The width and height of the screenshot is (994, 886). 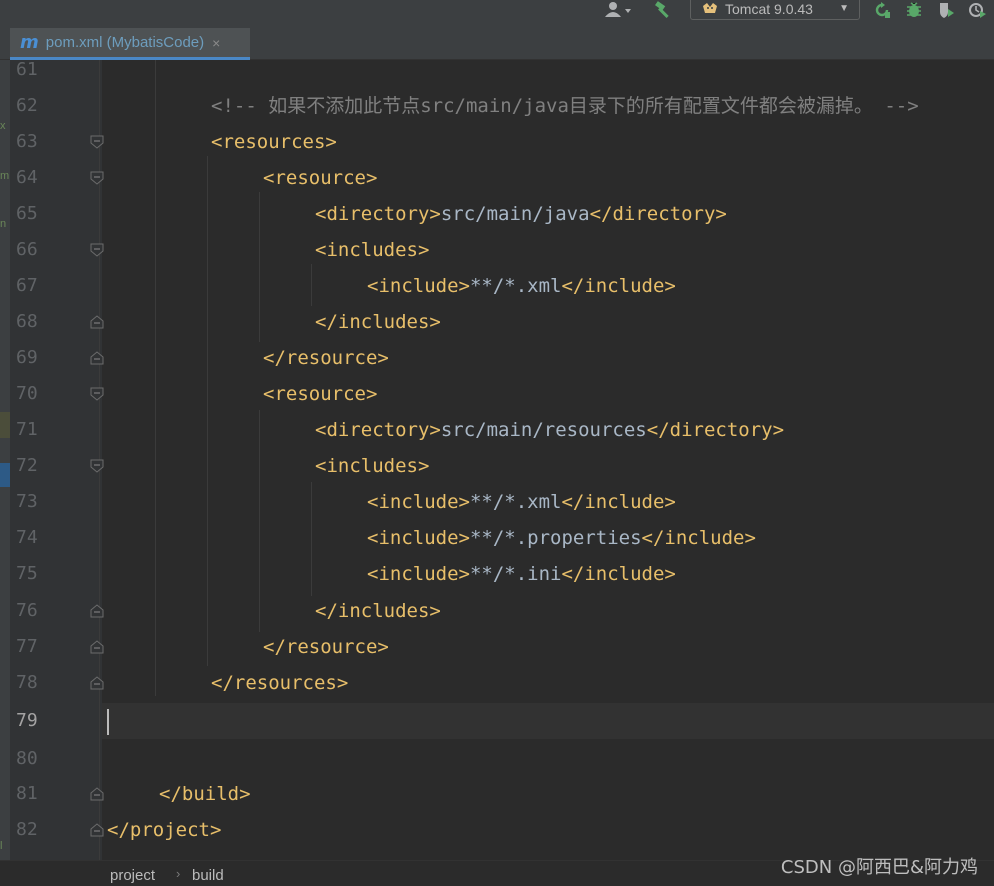 What do you see at coordinates (515, 214) in the screenshot?
I see `xml-text: src/main/java` at bounding box center [515, 214].